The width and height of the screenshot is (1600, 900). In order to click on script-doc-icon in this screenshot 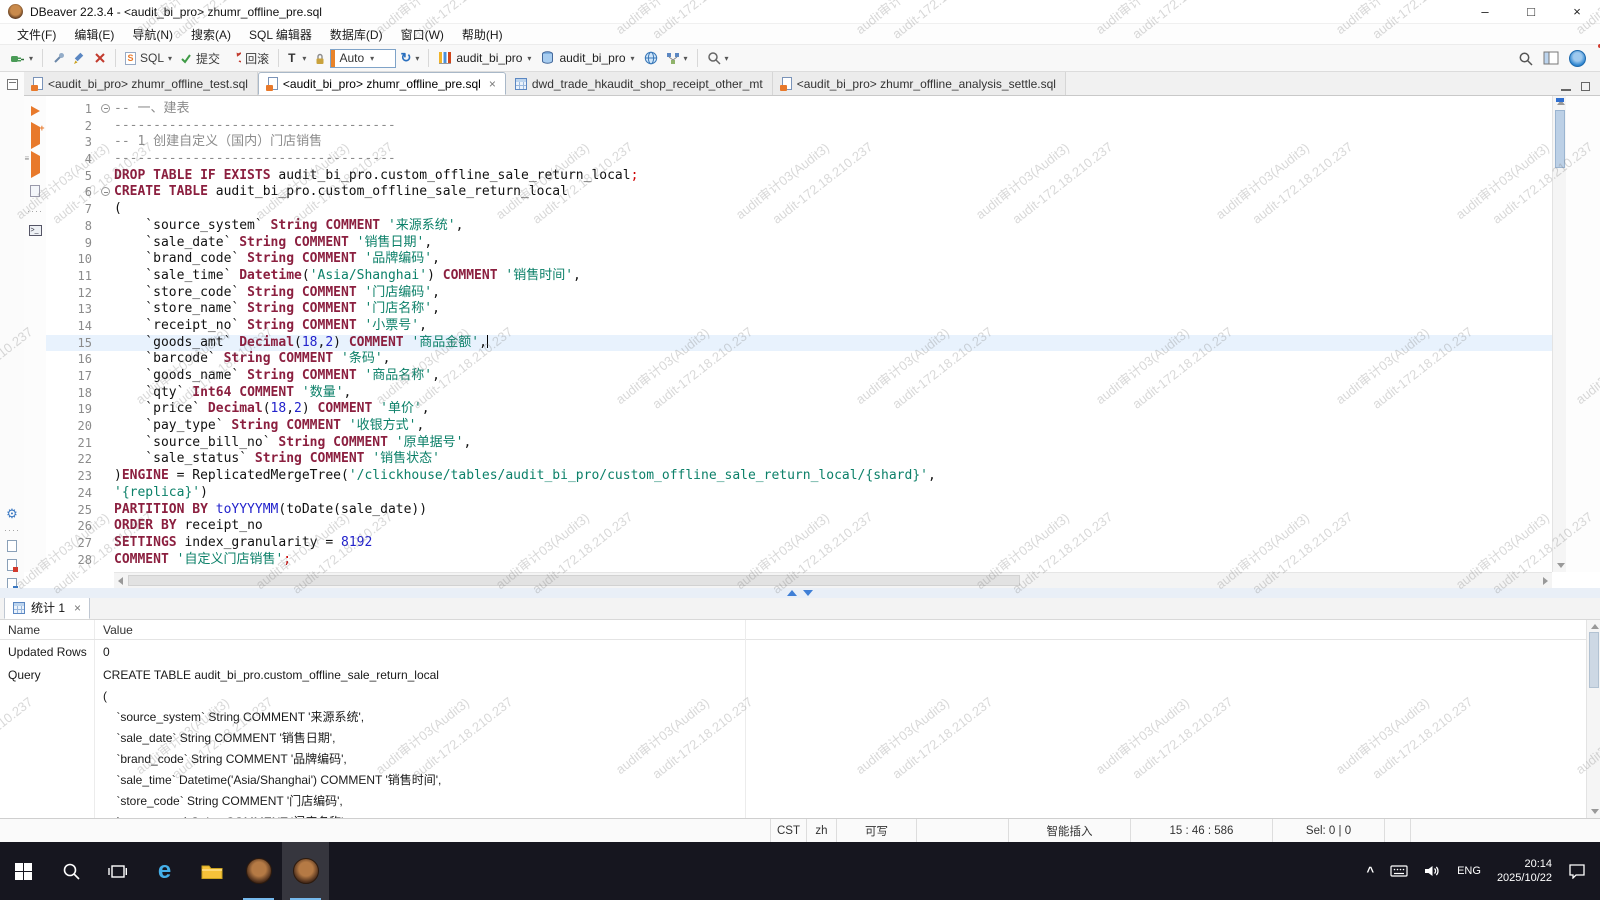, I will do `click(12, 546)`.